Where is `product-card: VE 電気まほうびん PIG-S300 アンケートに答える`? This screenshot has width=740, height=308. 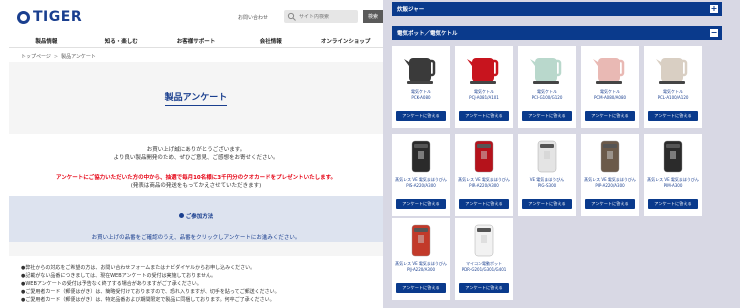 product-card: VE 電気まほうびん PIG-S300 アンケートに答える is located at coordinates (547, 175).